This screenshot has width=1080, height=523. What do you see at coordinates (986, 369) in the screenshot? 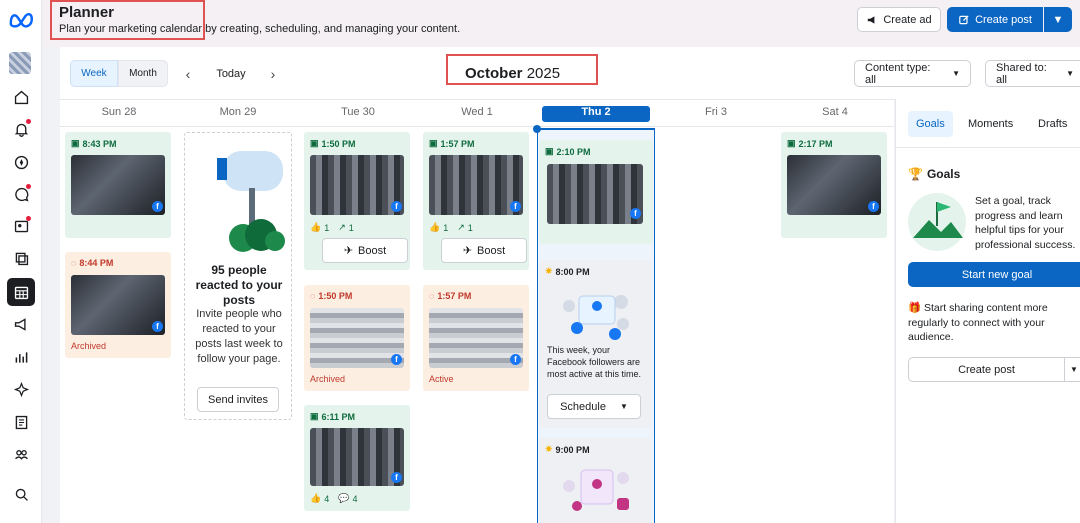
I see `panel-create-post-button: Create post` at bounding box center [986, 369].